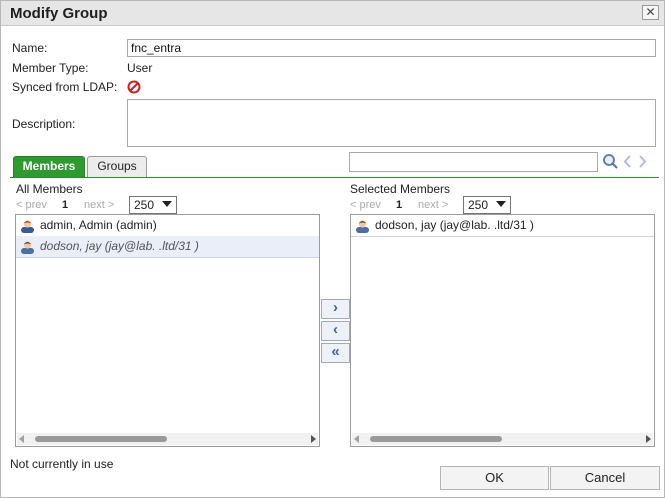 This screenshot has height=498, width=665. Describe the element at coordinates (391, 123) in the screenshot. I see `description-field` at that location.